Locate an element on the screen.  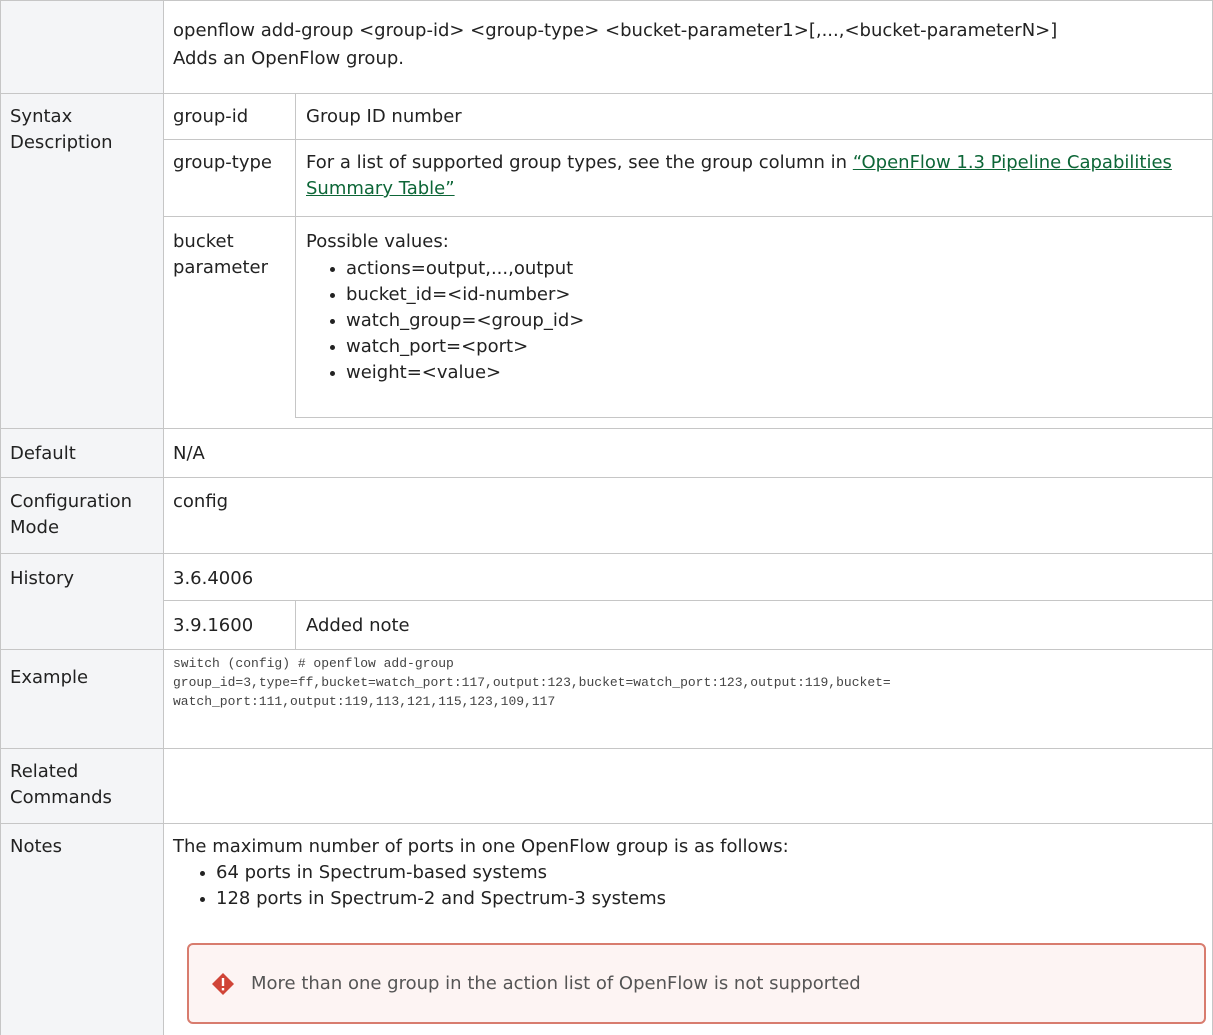
example-code-line: switch (config) # openflow add-group is located at coordinates (313, 663).